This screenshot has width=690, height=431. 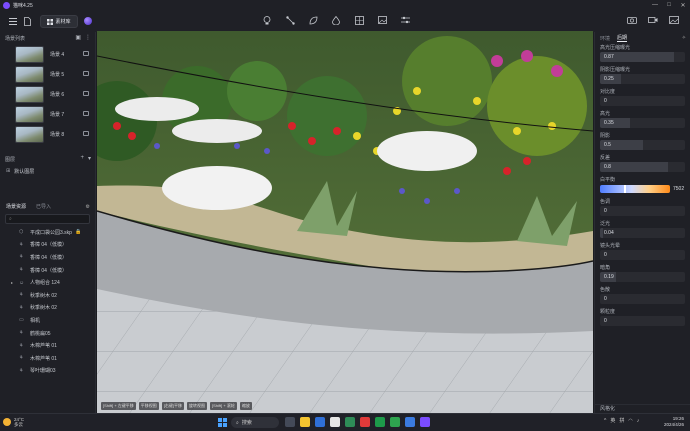 I want to click on search-icon: ⌕, so click(x=237, y=422).